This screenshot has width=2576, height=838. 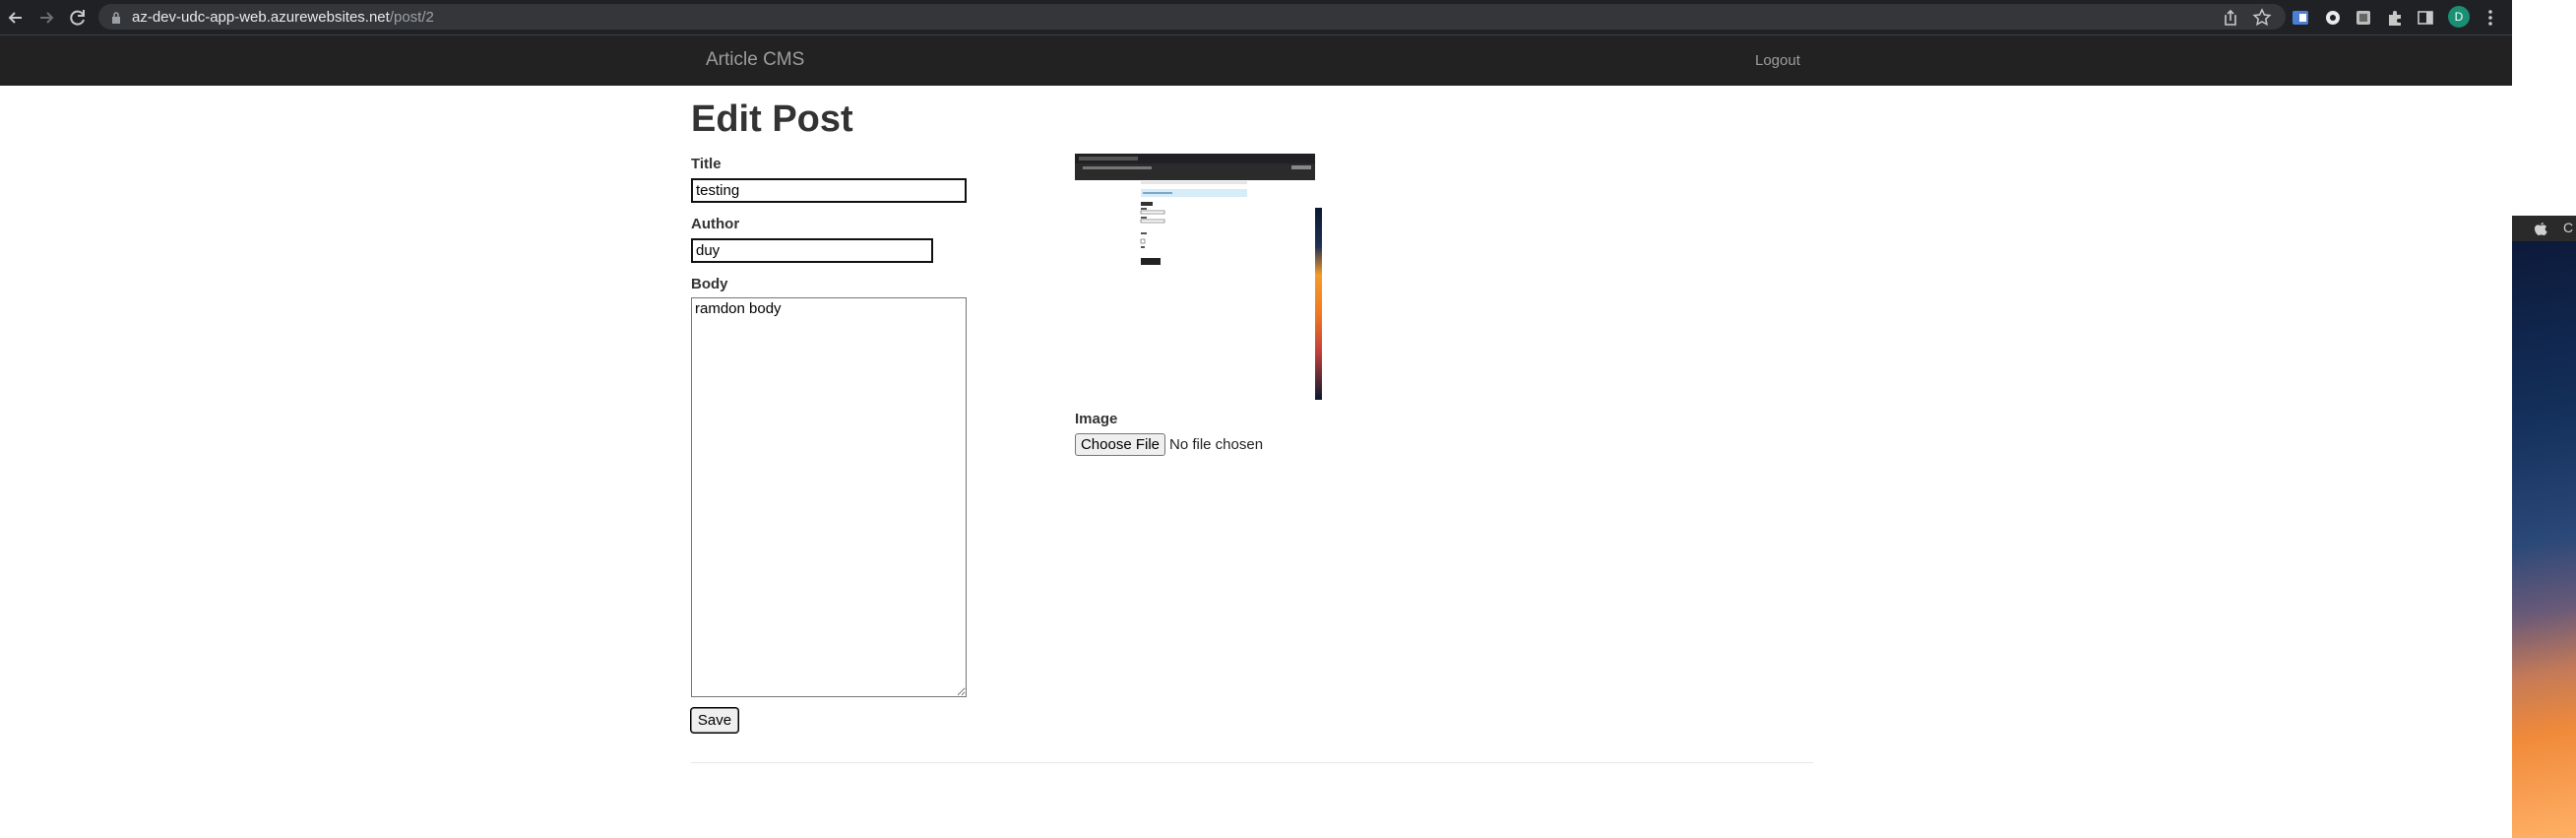 What do you see at coordinates (16, 18) in the screenshot?
I see `back-arrow-icon` at bounding box center [16, 18].